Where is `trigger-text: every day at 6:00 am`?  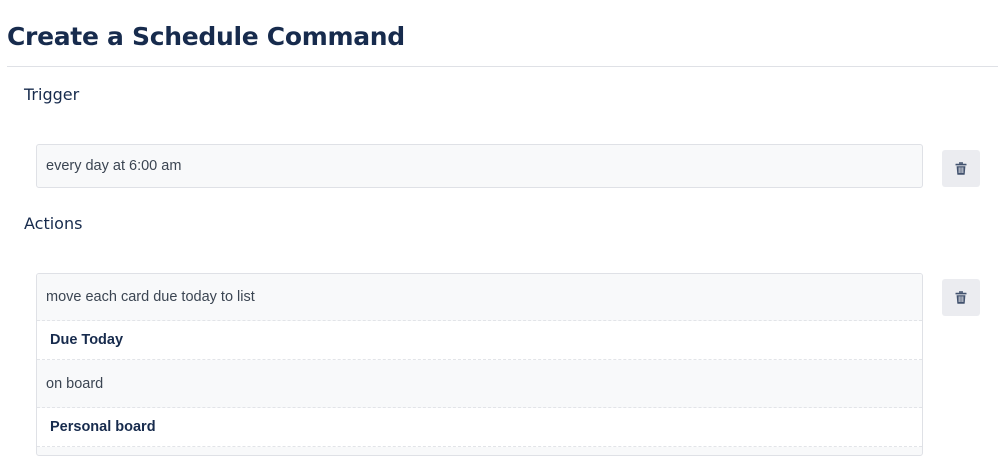 trigger-text: every day at 6:00 am is located at coordinates (114, 166).